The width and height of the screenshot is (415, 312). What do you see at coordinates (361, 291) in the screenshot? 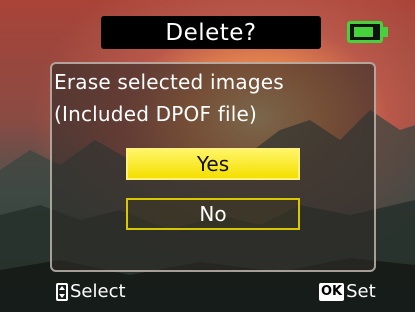
I see `set-label: Set` at bounding box center [361, 291].